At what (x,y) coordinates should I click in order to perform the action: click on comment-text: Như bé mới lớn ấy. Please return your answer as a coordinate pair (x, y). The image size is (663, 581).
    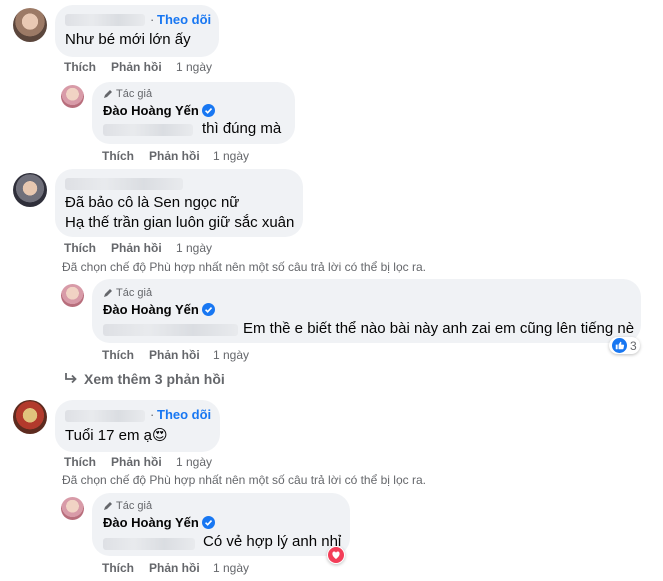
    Looking at the image, I should click on (128, 39).